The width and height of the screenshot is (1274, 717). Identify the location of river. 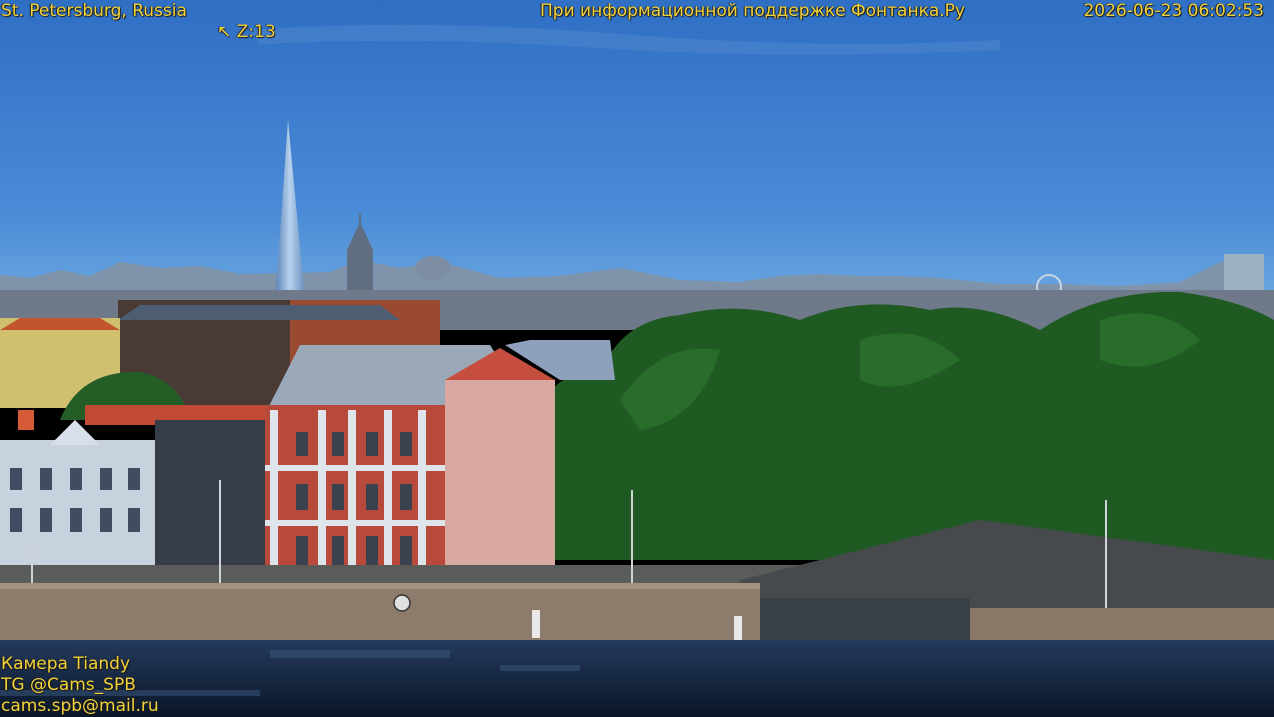
(637, 678).